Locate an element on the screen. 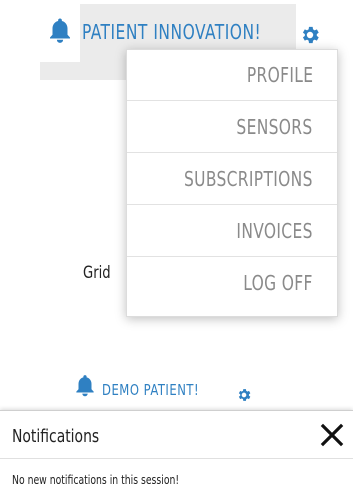  menu-item-label: PROFILE is located at coordinates (279, 75).